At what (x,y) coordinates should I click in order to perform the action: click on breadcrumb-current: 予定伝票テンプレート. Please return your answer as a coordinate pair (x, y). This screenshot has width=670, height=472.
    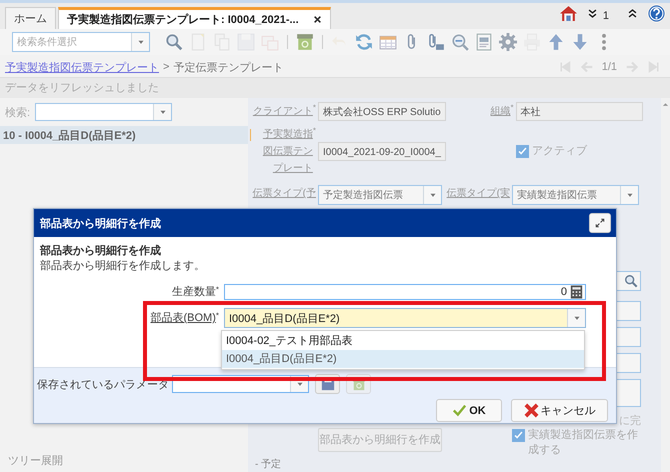
    Looking at the image, I should click on (228, 67).